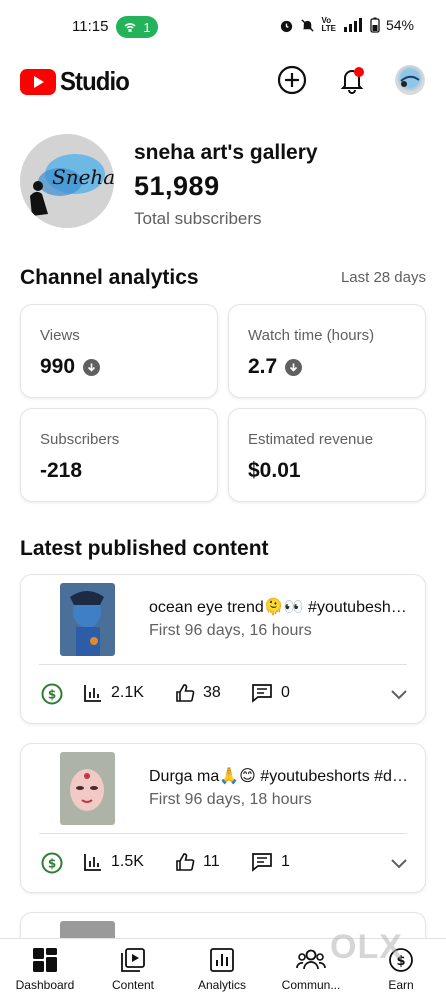 Image resolution: width=446 pixels, height=999 pixels. I want to click on create-button, so click(292, 80).